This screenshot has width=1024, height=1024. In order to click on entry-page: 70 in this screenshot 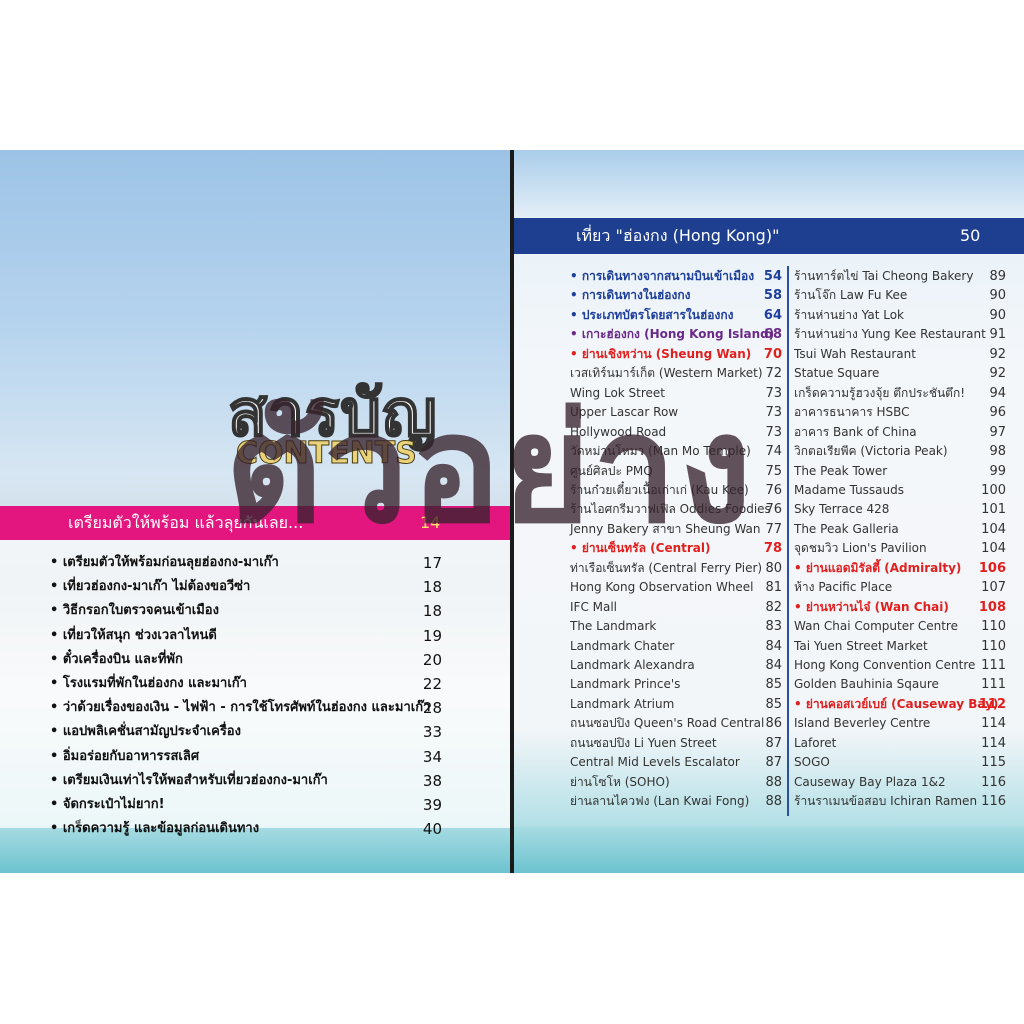, I will do `click(772, 354)`.